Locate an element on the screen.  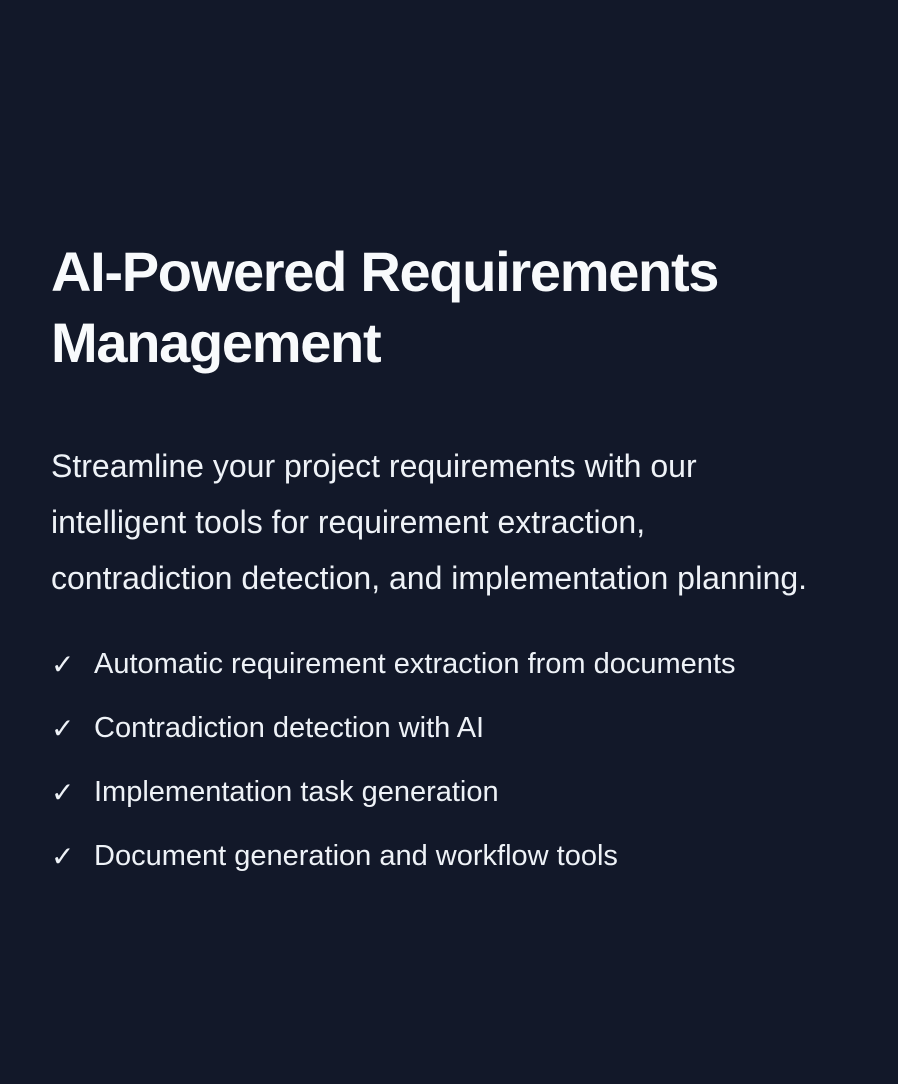
feature-item: ✓ Contradiction detection with AI is located at coordinates (451, 728).